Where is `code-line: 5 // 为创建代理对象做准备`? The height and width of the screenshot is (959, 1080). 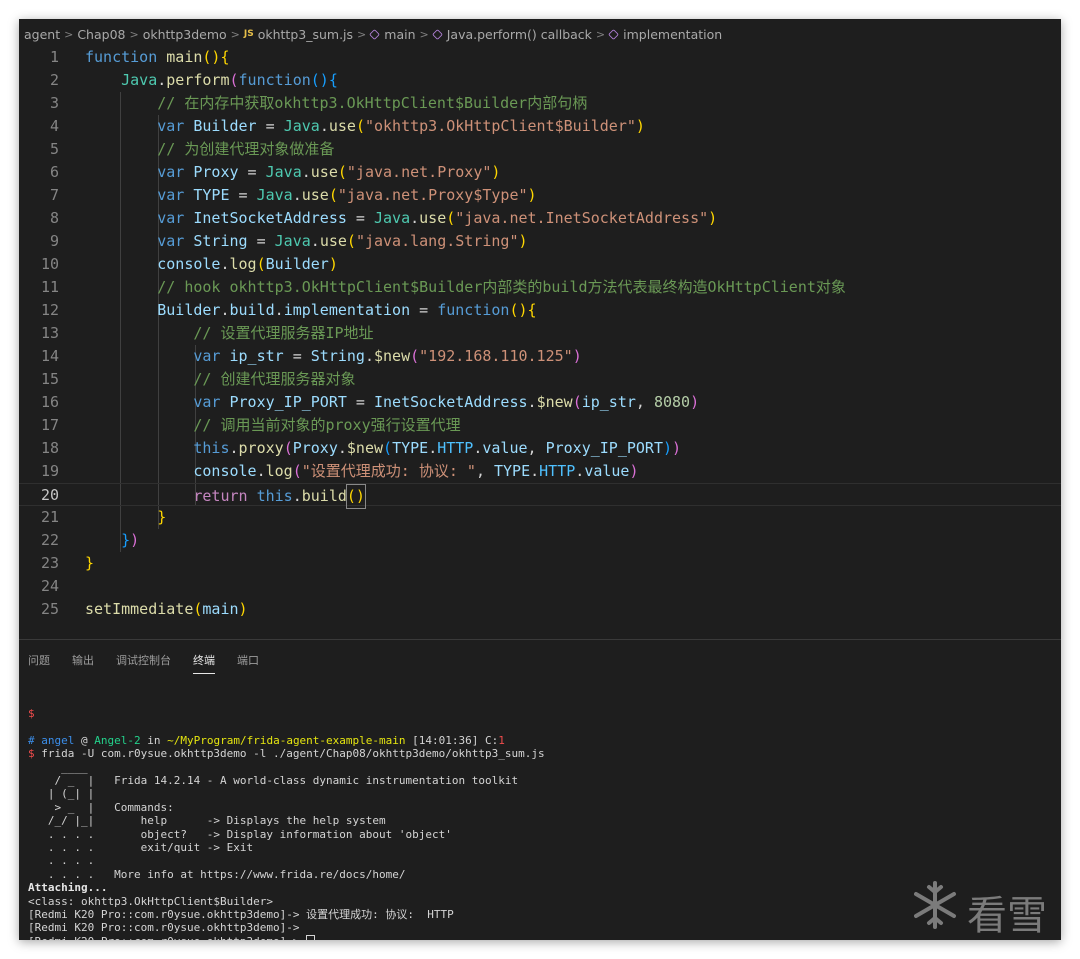
code-line: 5 // 为创建代理对象做准备 is located at coordinates (540, 149).